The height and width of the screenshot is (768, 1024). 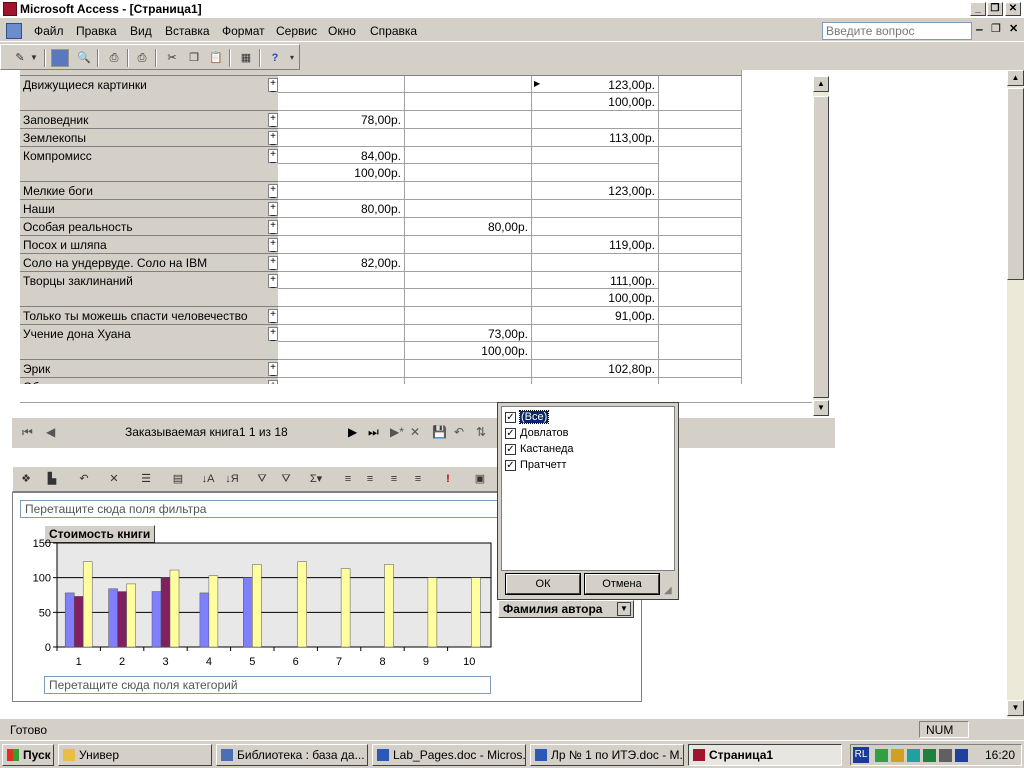 I want to click on copy-icon: ❐, so click(x=194, y=58).